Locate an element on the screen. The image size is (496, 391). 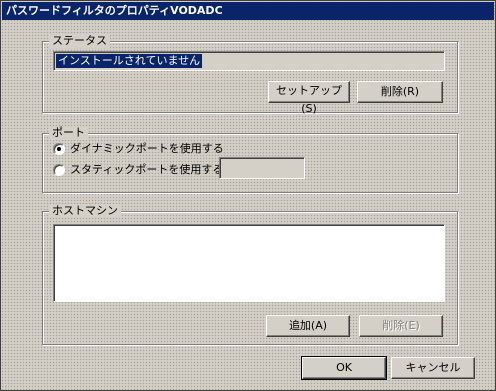
status-group-legend: ステータス is located at coordinates (79, 41).